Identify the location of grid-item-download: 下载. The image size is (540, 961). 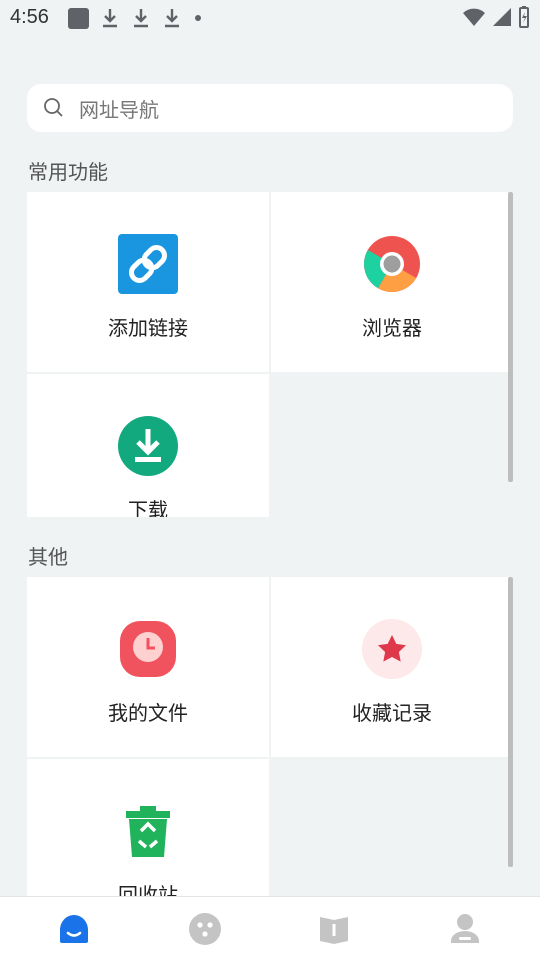
(148, 445).